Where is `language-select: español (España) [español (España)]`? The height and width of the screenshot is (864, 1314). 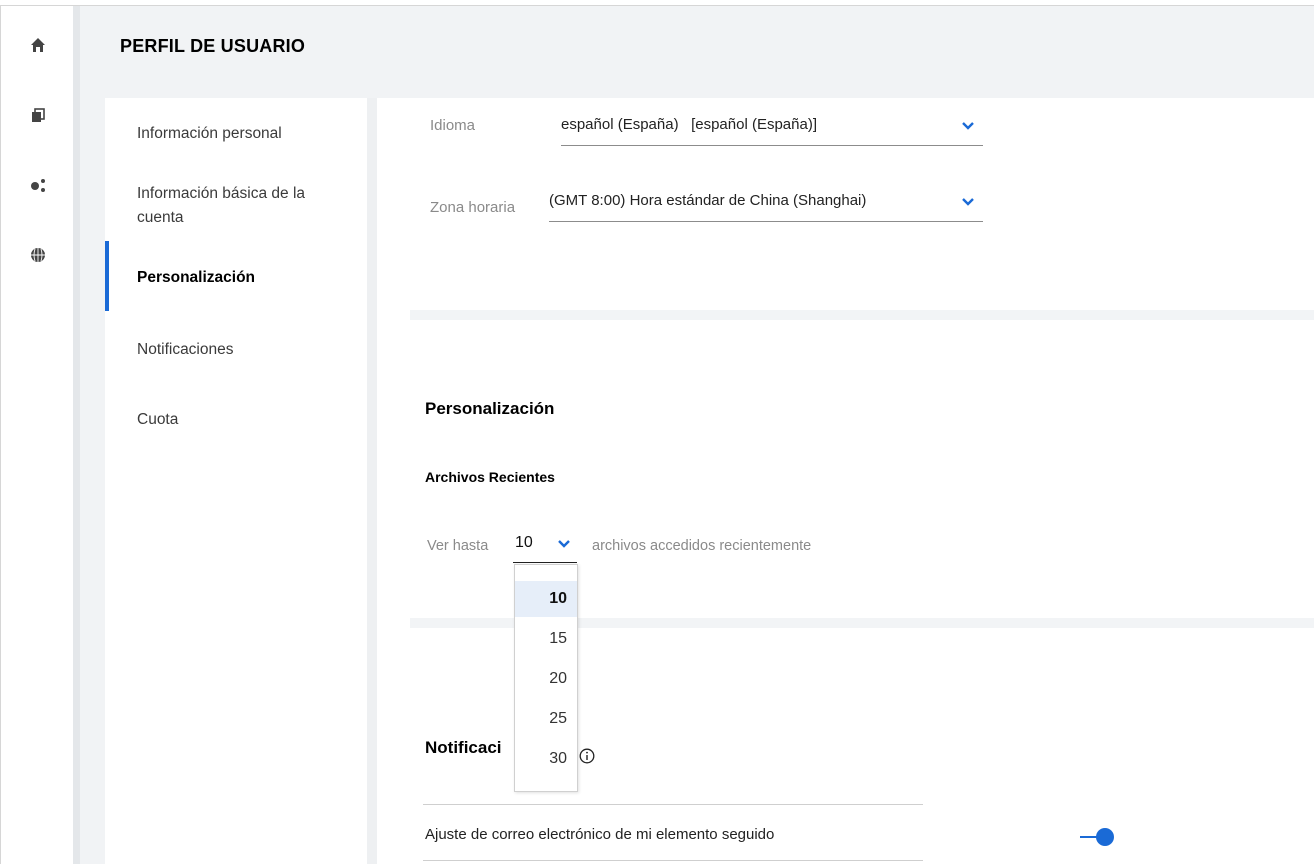
language-select: español (España) [español (España)] is located at coordinates (772, 131).